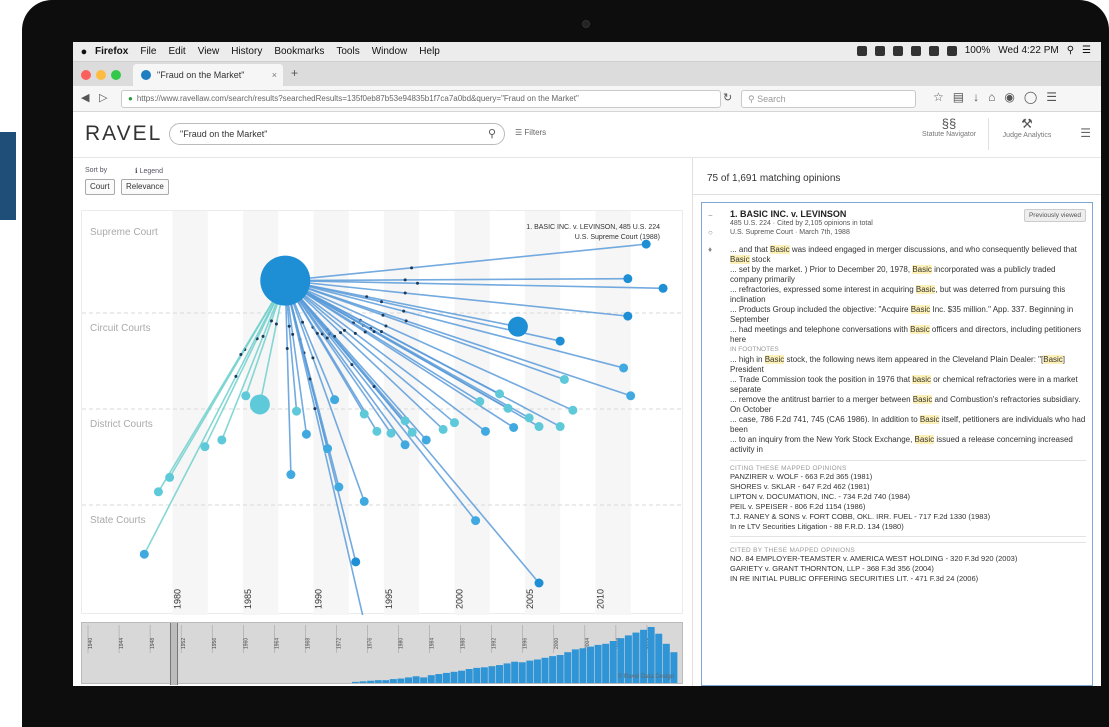 This screenshot has width=1109, height=727. Describe the element at coordinates (148, 51) in the screenshot. I see `menu-file: File` at that location.